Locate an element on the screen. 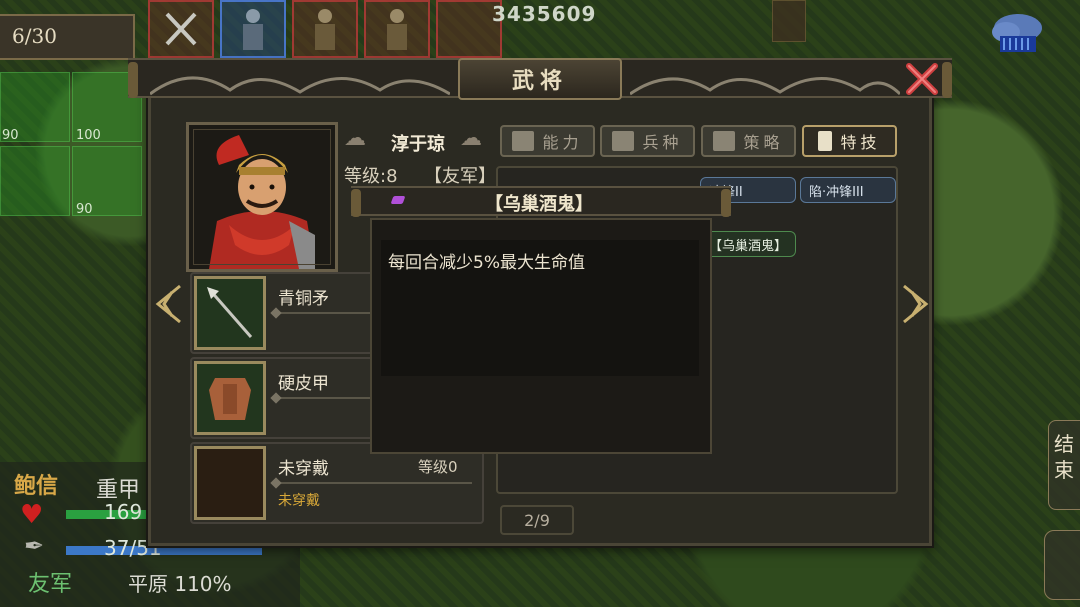 Image resolution: width=1080 pixels, height=607 pixels. equipment-status: 未穿戴 is located at coordinates (299, 501).